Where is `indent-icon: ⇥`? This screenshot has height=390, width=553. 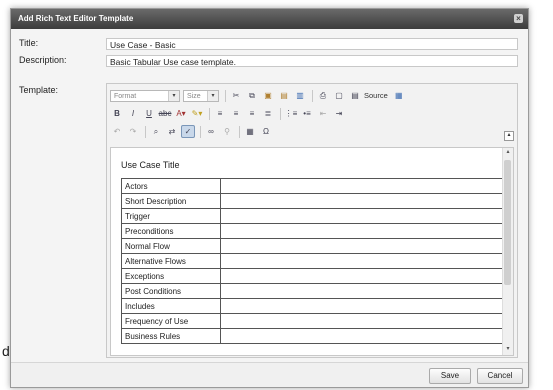 indent-icon: ⇥ is located at coordinates (339, 113).